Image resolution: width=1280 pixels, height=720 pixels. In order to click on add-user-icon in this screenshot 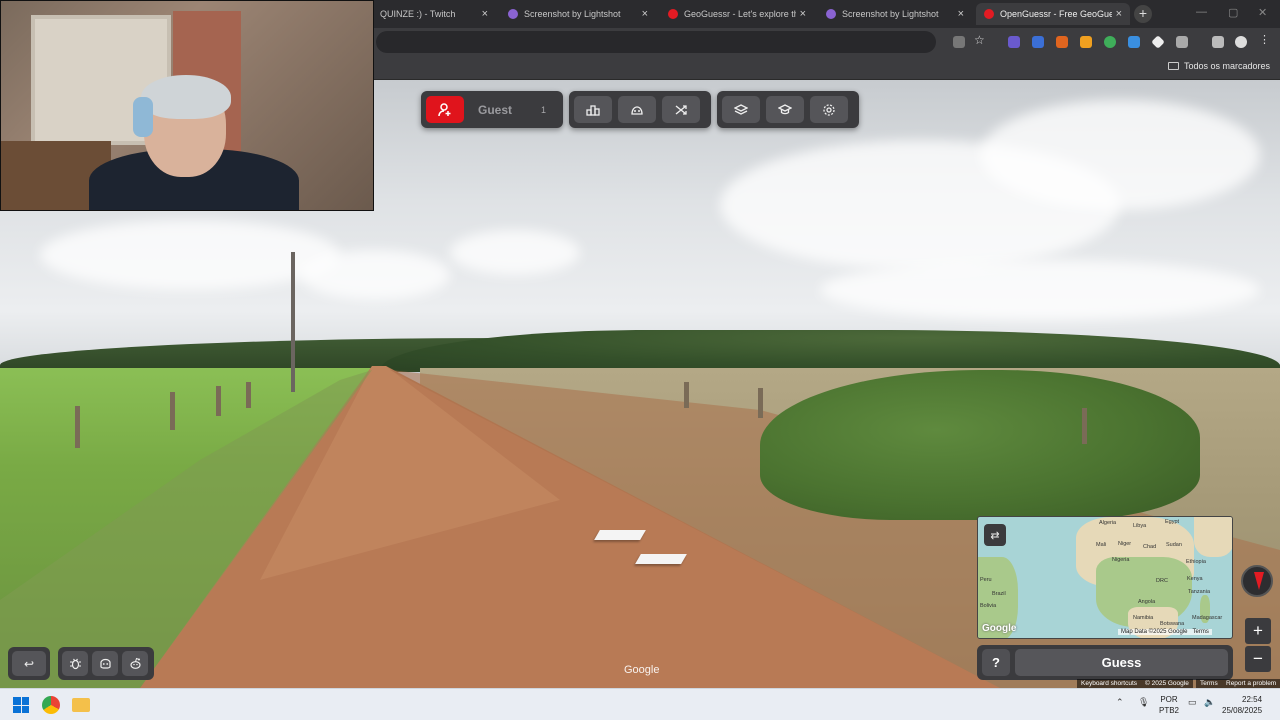, I will do `click(445, 109)`.